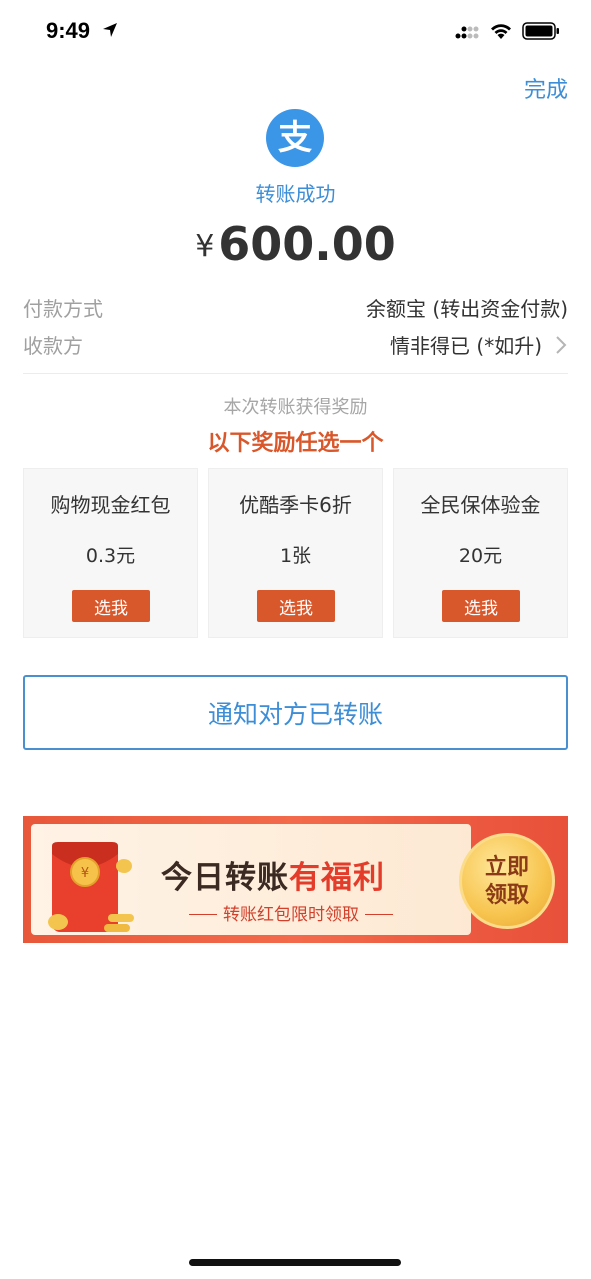 This screenshot has height=1279, width=591. What do you see at coordinates (480, 556) in the screenshot?
I see `reward-value: 20元` at bounding box center [480, 556].